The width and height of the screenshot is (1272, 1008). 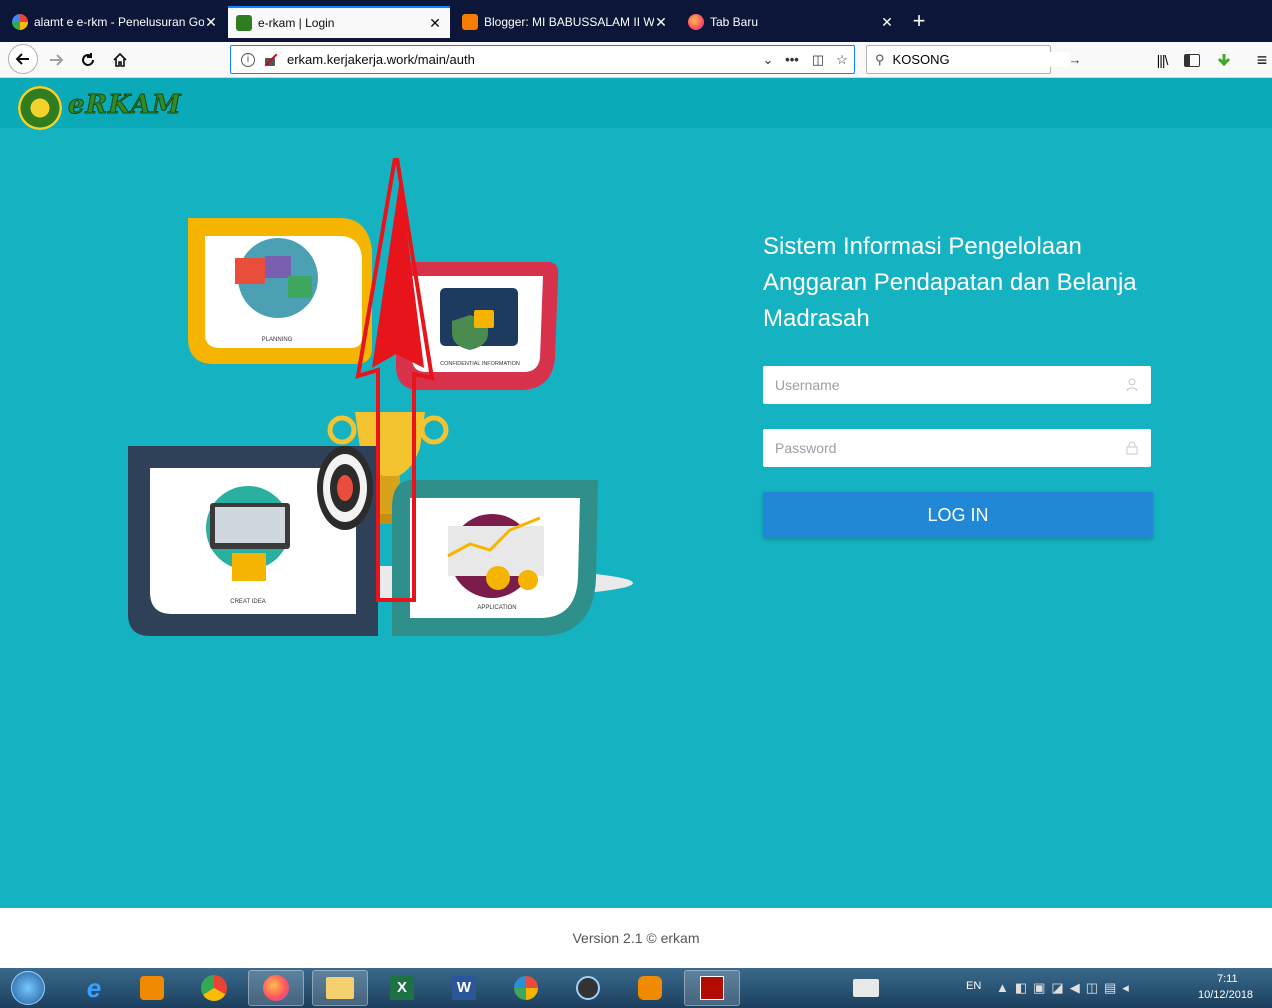 I want to click on taskbar-chrome, so click(x=214, y=988).